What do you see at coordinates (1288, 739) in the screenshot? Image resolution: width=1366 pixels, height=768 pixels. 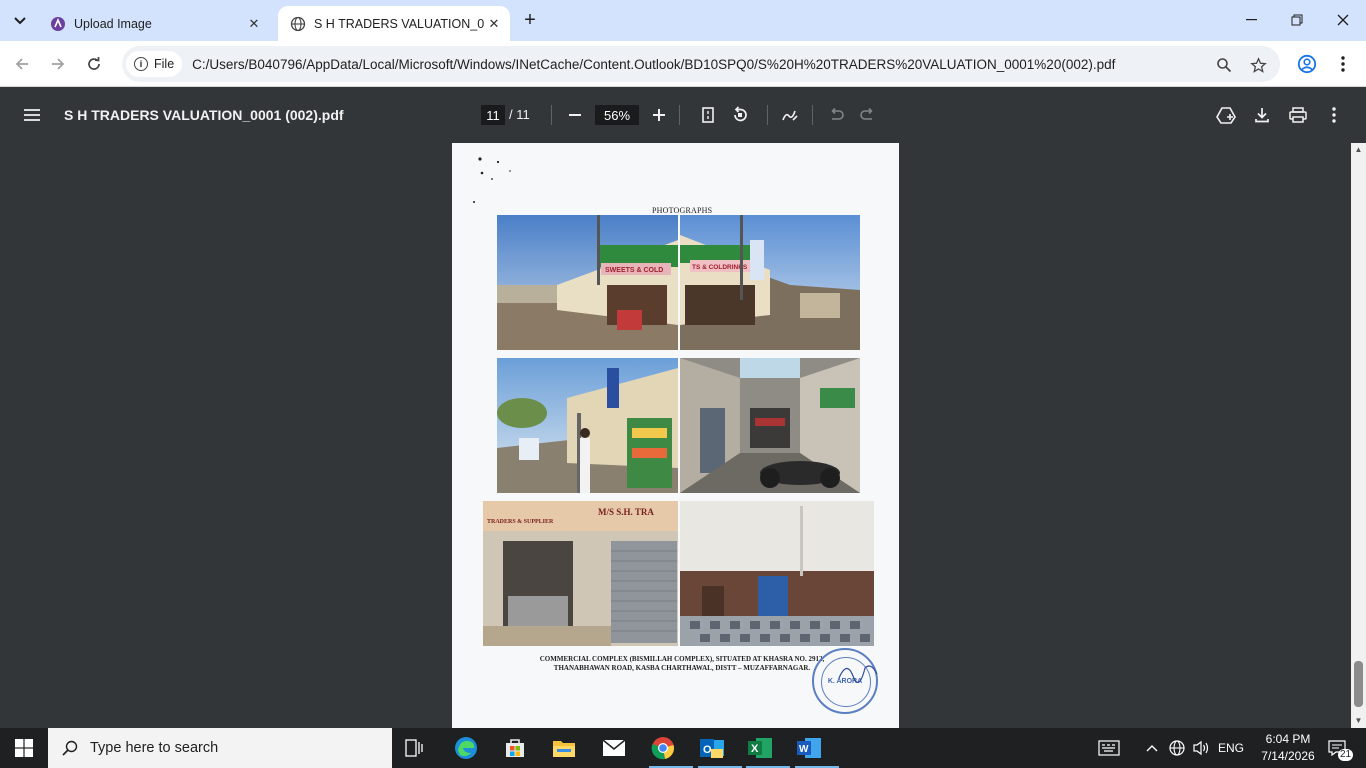 I see `clock-time: 6:04 PM` at bounding box center [1288, 739].